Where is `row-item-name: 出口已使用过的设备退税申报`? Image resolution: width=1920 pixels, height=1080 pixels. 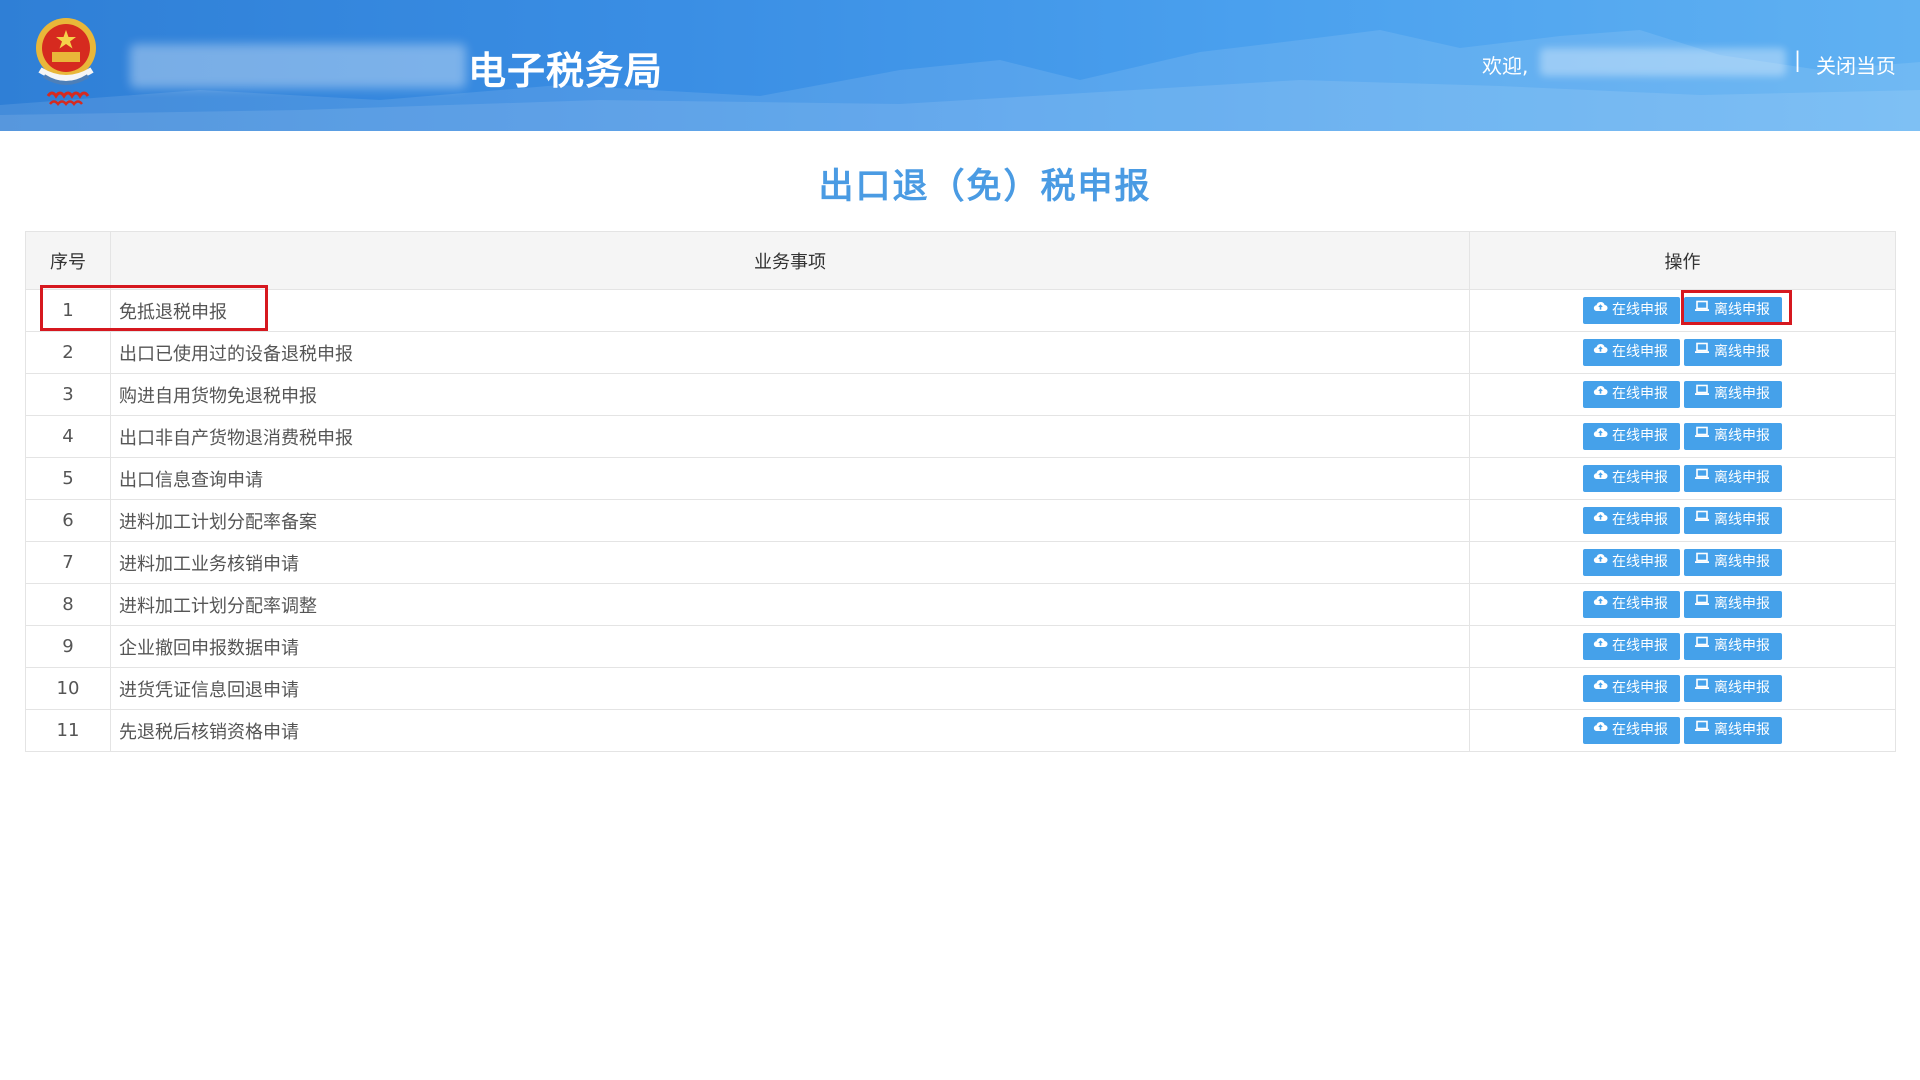 row-item-name: 出口已使用过的设备退税申报 is located at coordinates (790, 352).